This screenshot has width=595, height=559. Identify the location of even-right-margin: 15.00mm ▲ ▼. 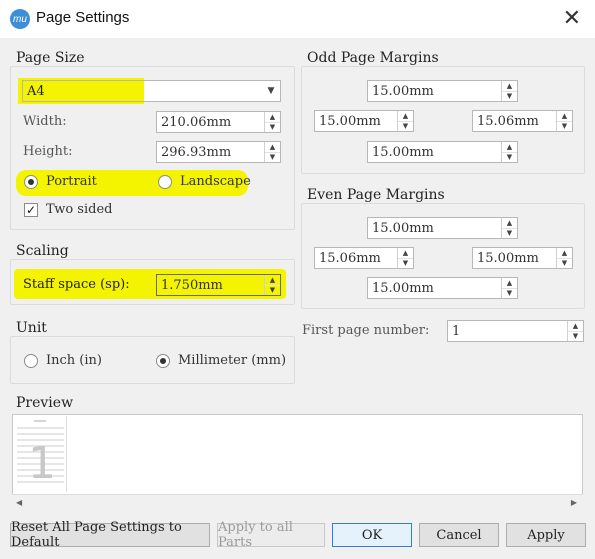
(522, 258).